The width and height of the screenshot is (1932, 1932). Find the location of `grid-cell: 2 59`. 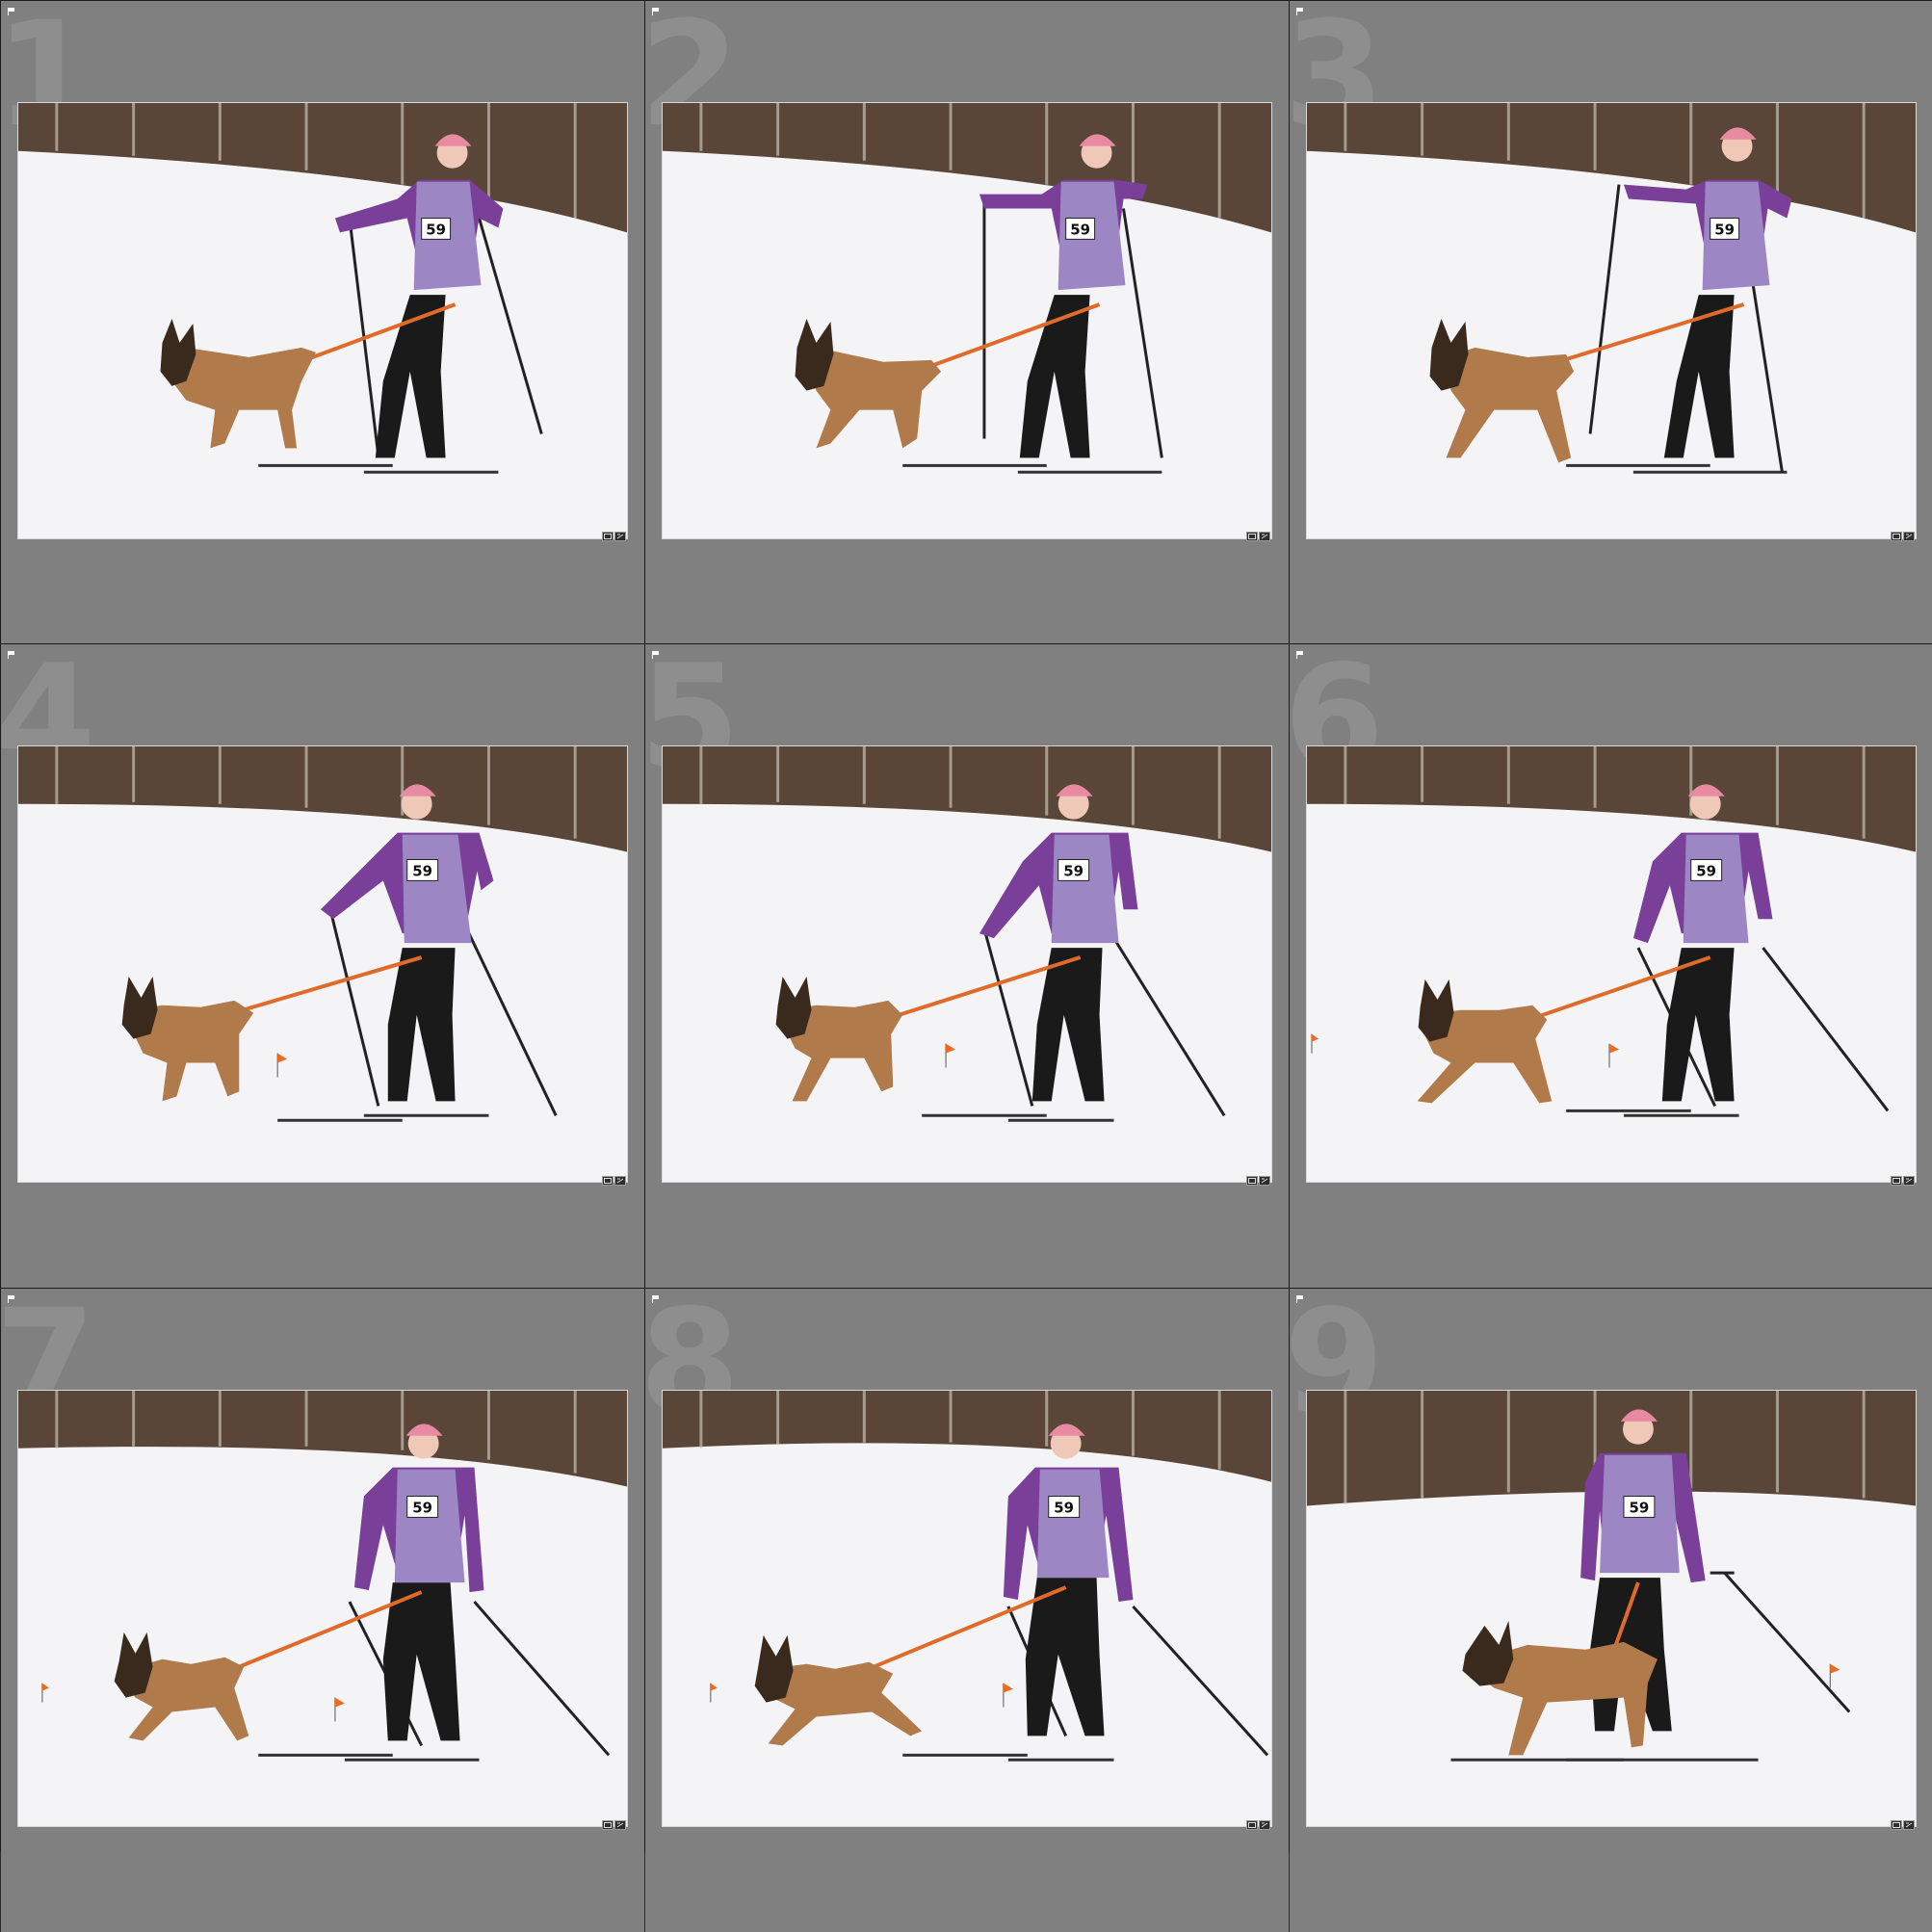

grid-cell: 2 59 is located at coordinates (967, 322).